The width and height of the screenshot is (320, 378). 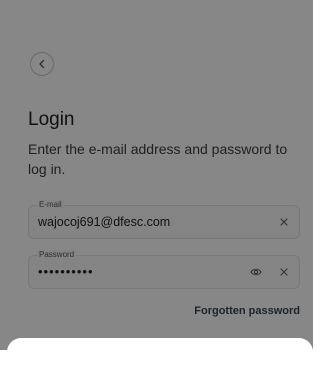 What do you see at coordinates (50, 204) in the screenshot?
I see `email-label: E-mail` at bounding box center [50, 204].